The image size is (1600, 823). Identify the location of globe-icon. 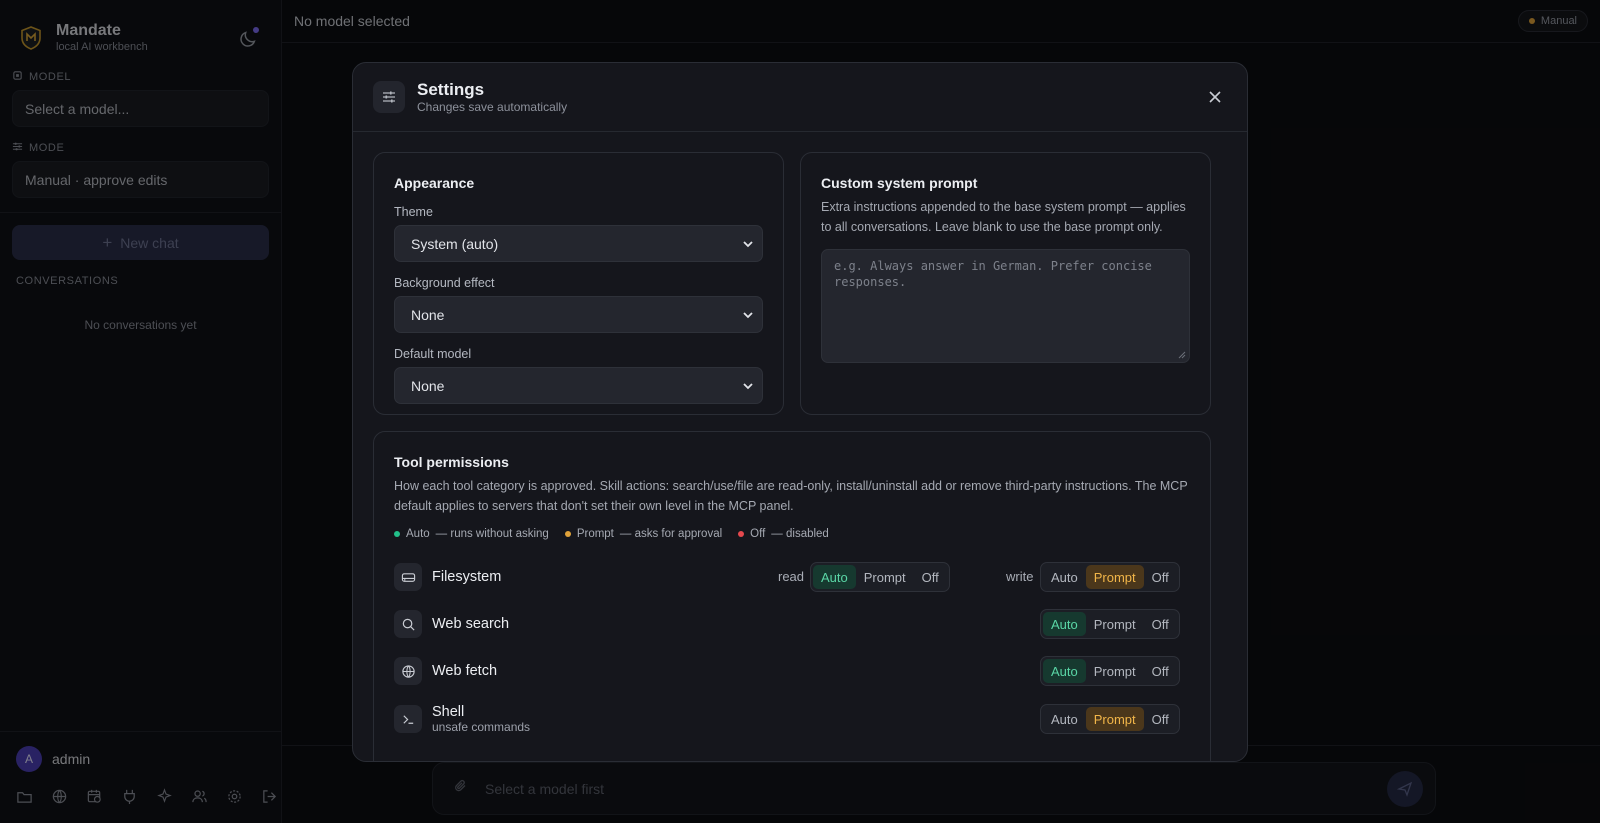
(408, 671).